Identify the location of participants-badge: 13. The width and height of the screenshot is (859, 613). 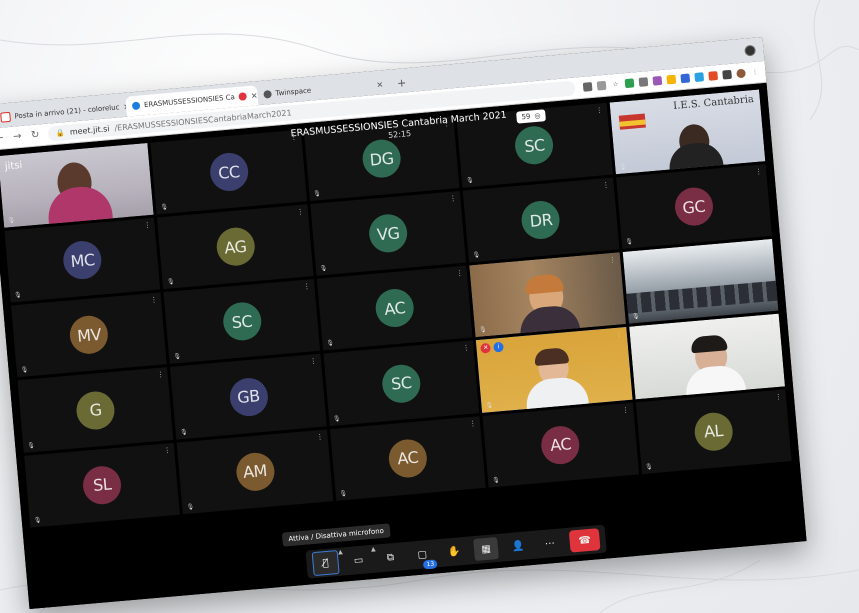
(430, 564).